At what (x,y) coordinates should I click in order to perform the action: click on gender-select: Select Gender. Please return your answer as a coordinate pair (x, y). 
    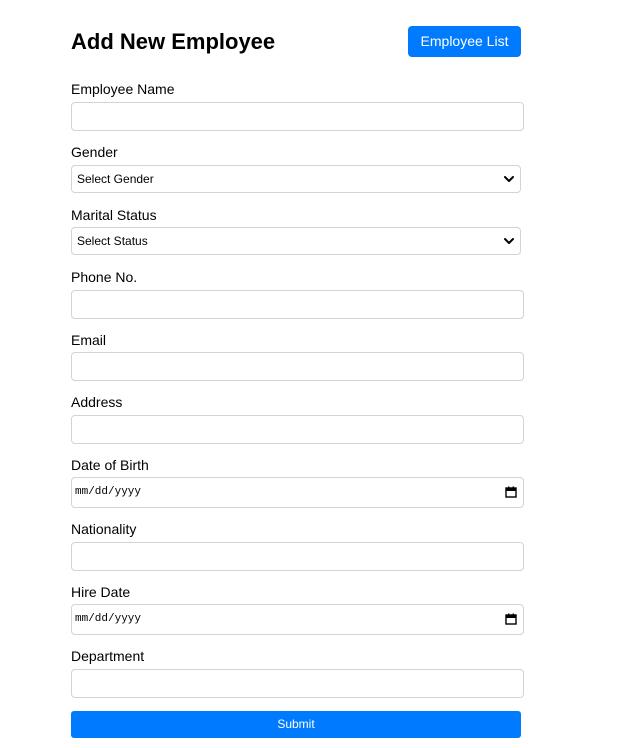
    Looking at the image, I should click on (296, 179).